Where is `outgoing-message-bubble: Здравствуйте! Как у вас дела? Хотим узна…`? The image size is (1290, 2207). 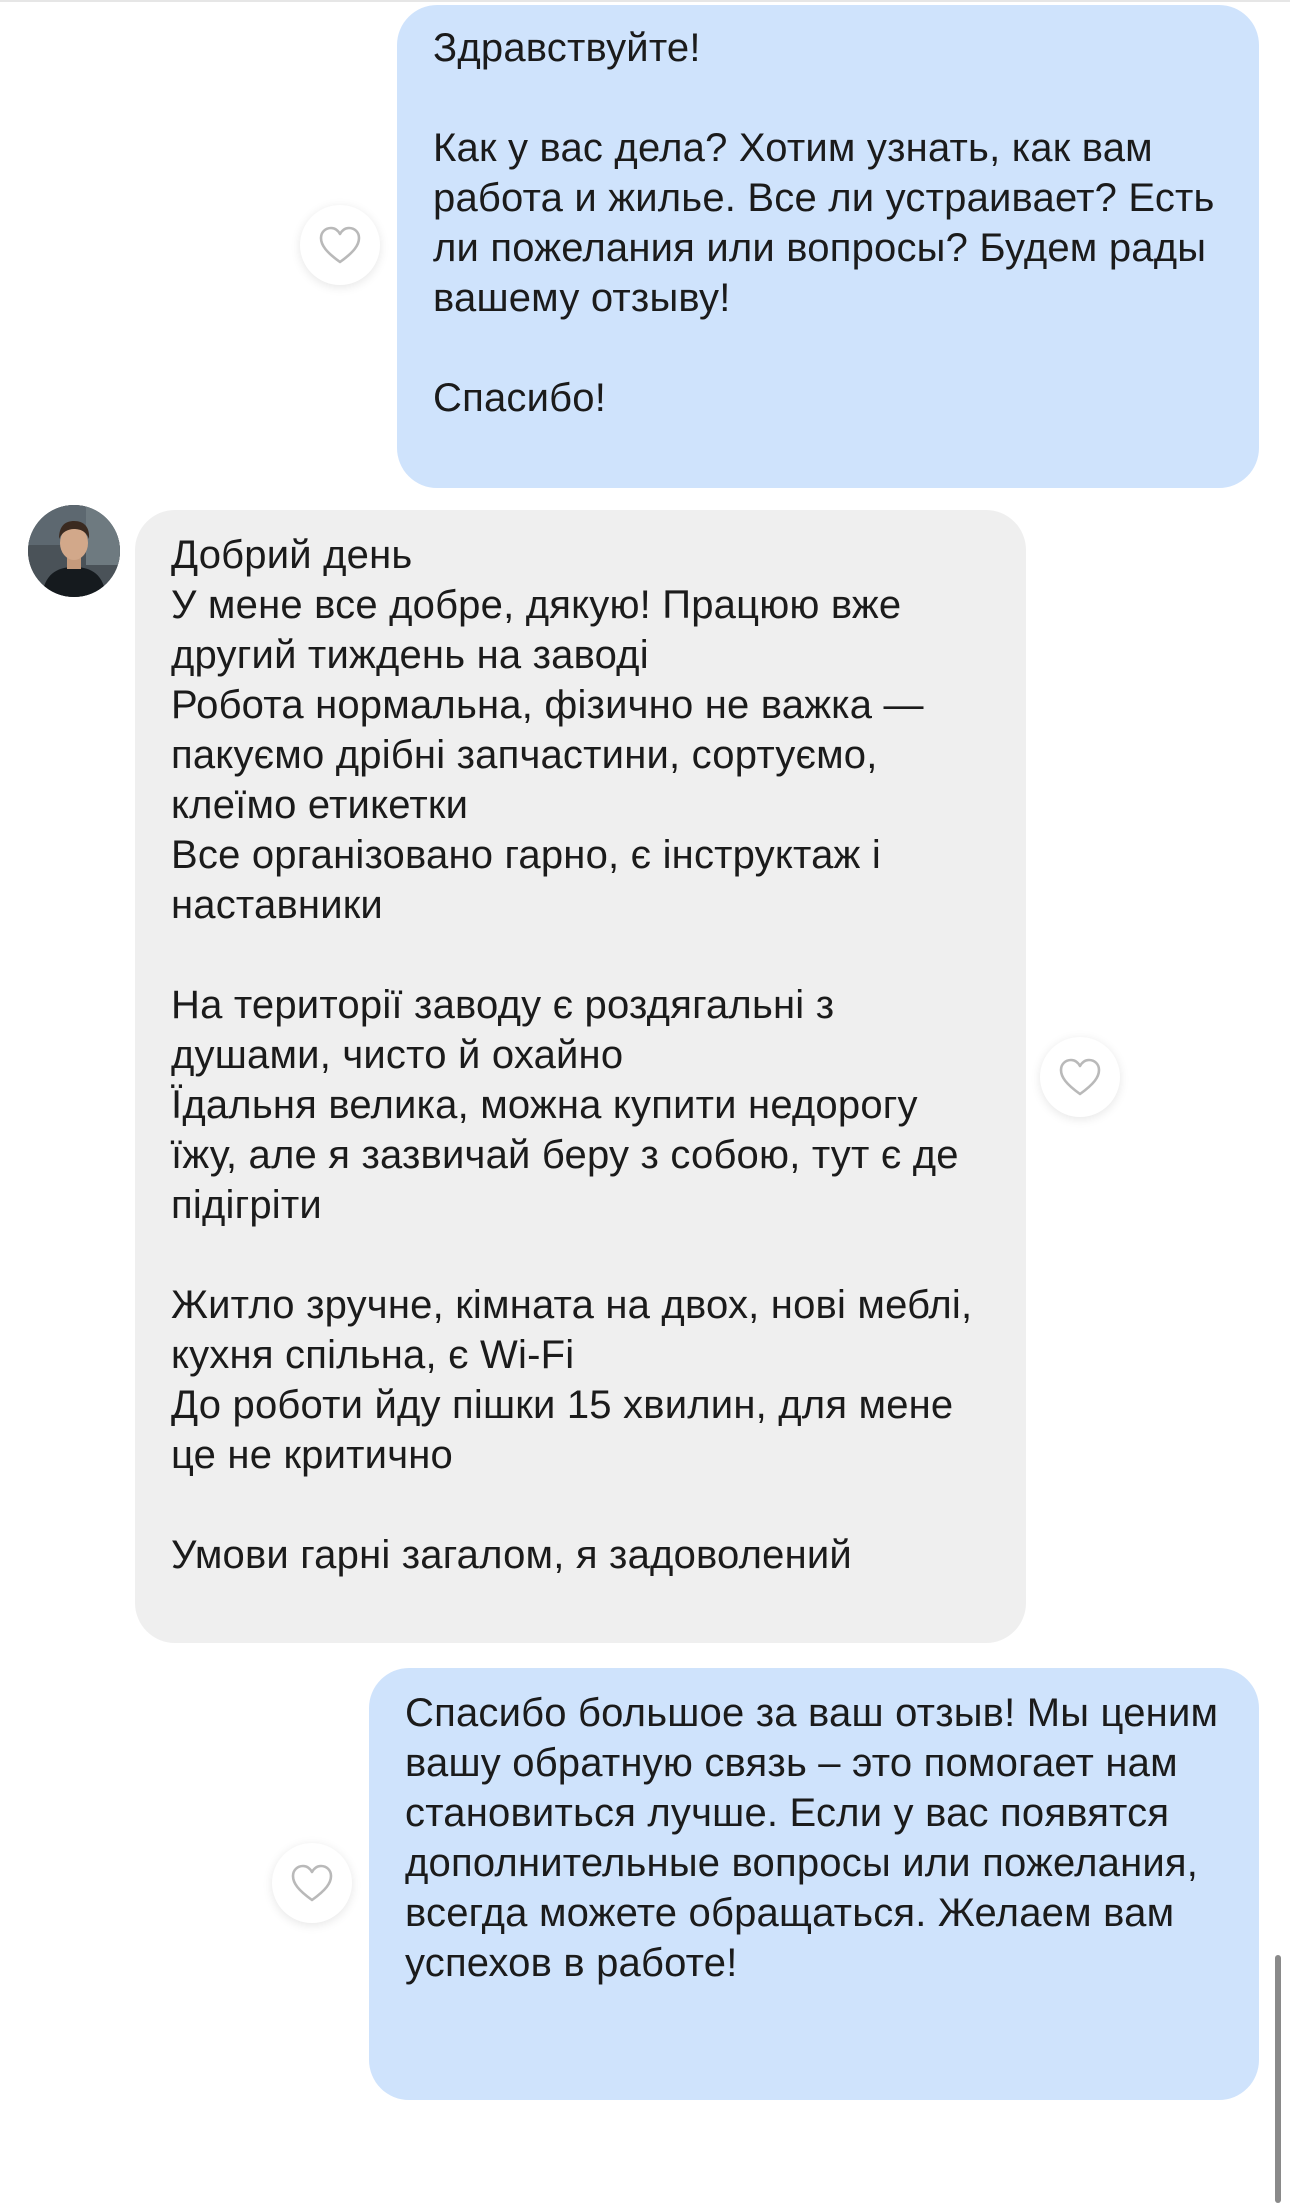 outgoing-message-bubble: Здравствуйте! Как у вас дела? Хотим узна… is located at coordinates (828, 246).